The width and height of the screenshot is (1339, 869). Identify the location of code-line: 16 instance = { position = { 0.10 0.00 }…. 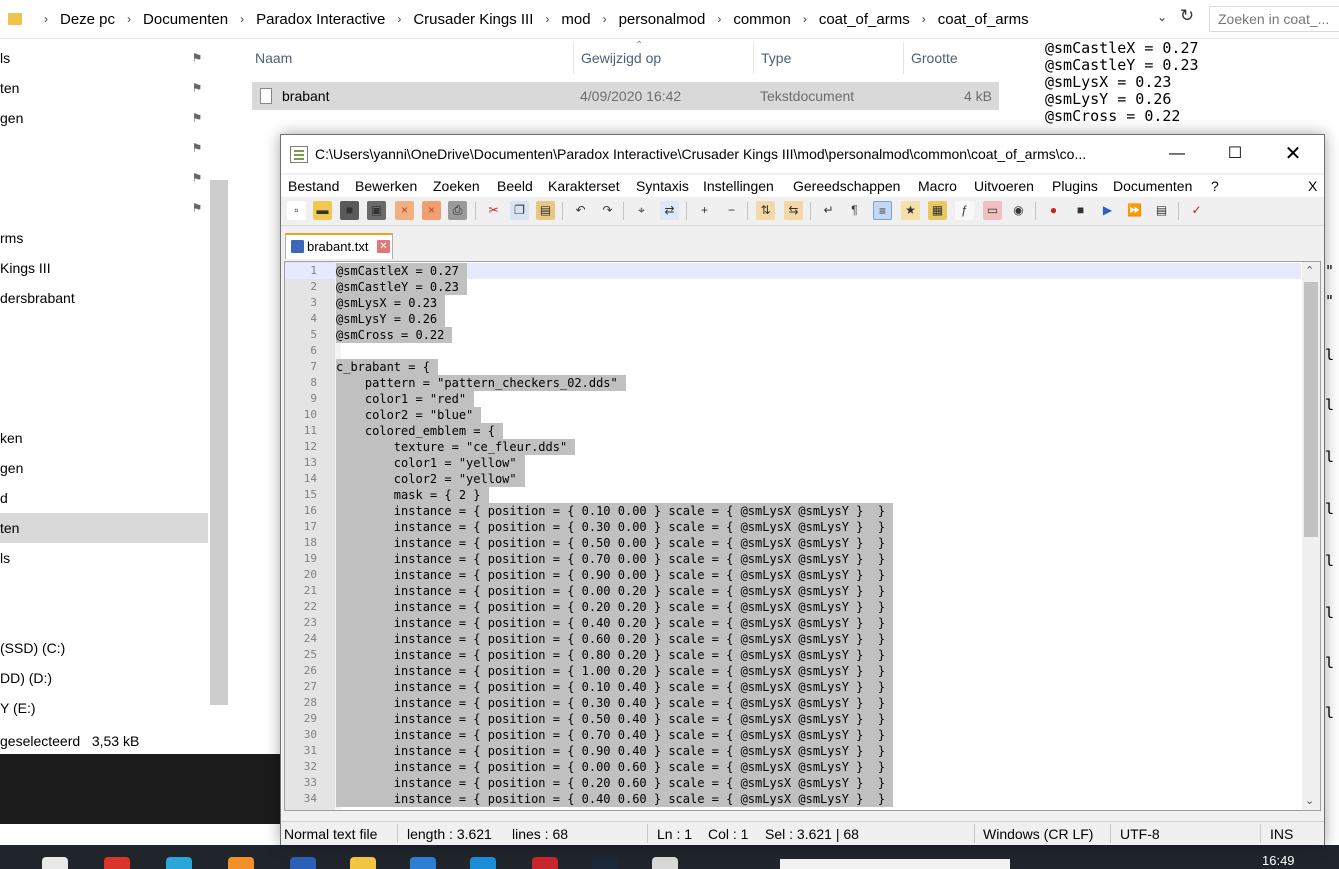
(793, 511).